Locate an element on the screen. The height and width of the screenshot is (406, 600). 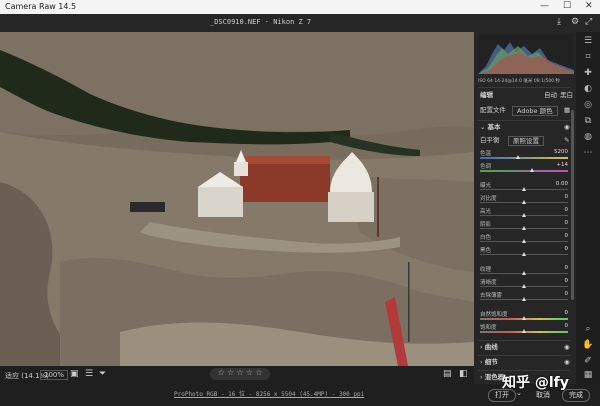
slider-clarity: 清晰度 0 is located at coordinates (524, 284).